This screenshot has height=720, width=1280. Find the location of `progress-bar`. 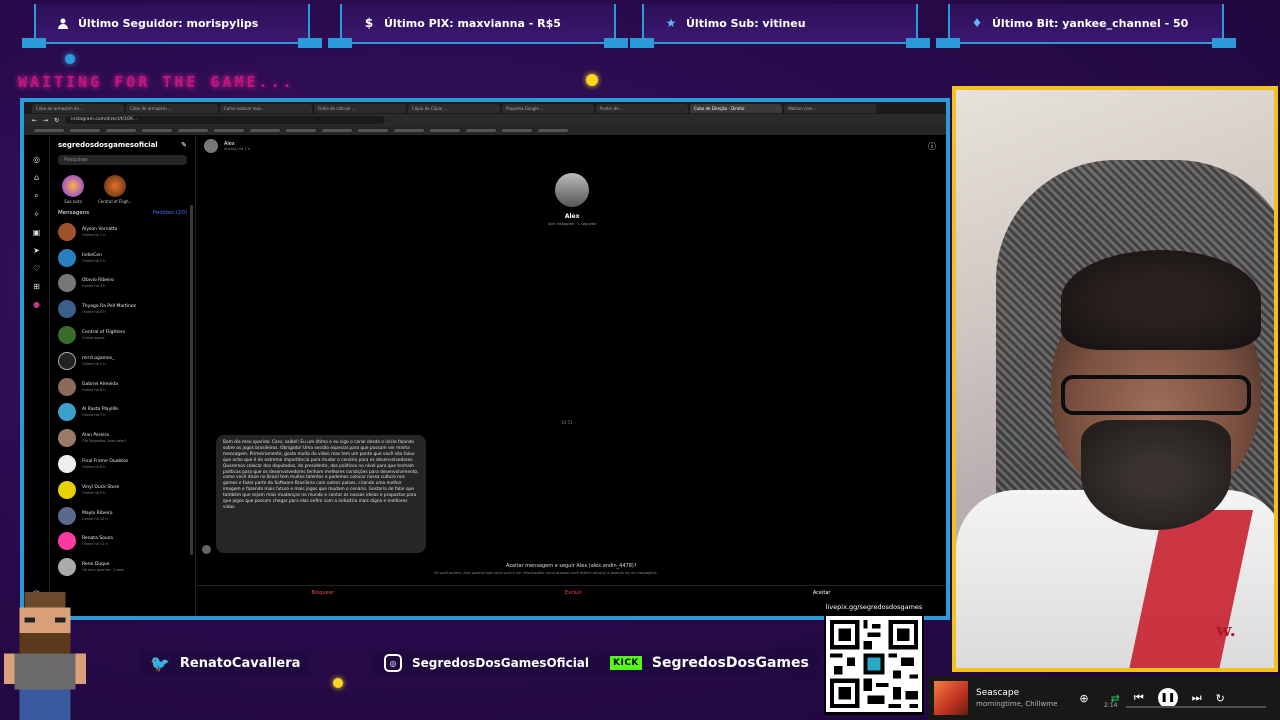

progress-bar is located at coordinates (1196, 707).